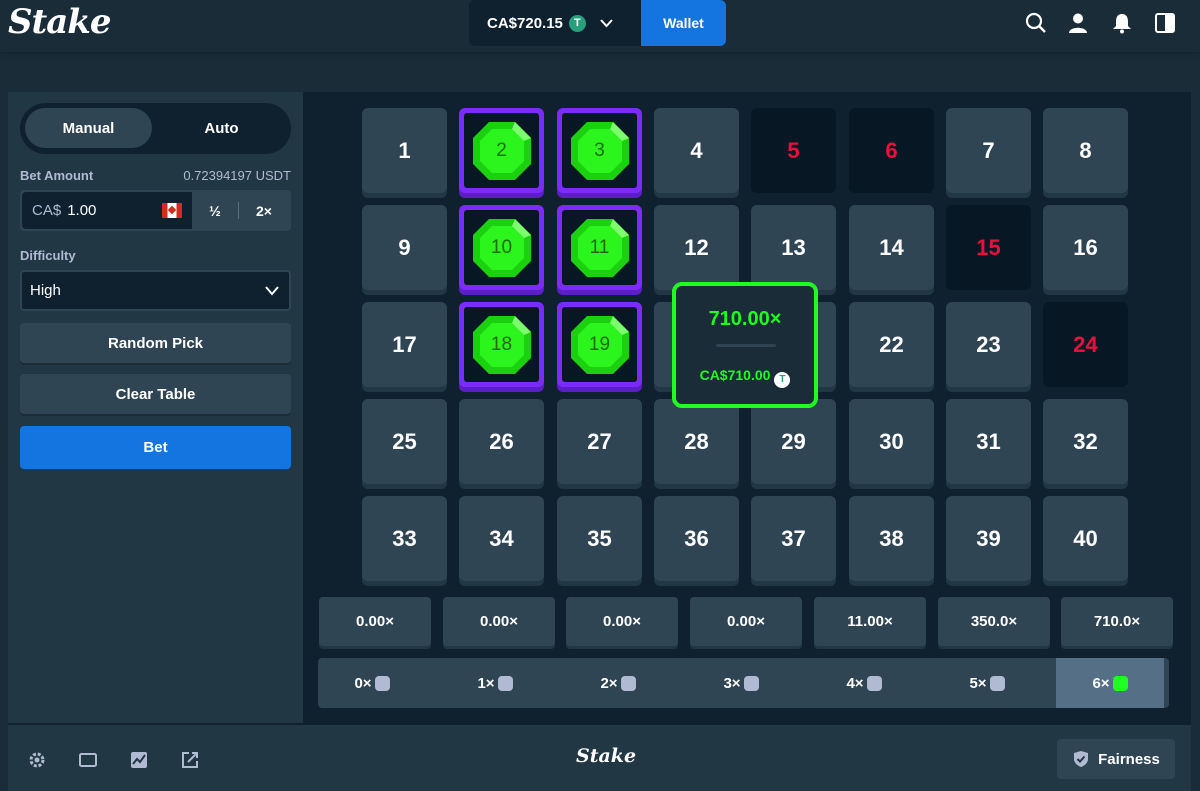 This screenshot has width=1200, height=791. I want to click on keno-tile-9: 9, so click(404, 247).